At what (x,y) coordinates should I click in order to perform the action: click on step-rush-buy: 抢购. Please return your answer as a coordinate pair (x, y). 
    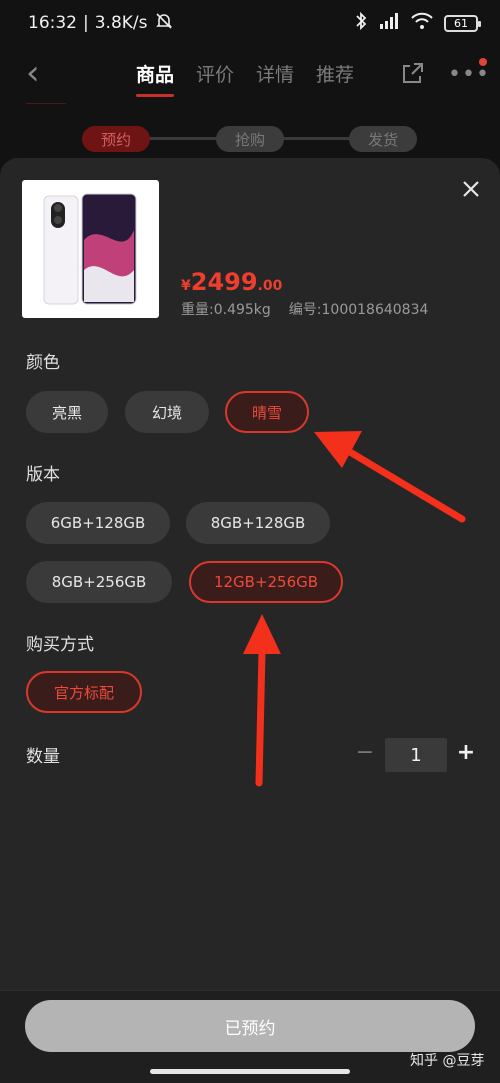
    Looking at the image, I should click on (250, 139).